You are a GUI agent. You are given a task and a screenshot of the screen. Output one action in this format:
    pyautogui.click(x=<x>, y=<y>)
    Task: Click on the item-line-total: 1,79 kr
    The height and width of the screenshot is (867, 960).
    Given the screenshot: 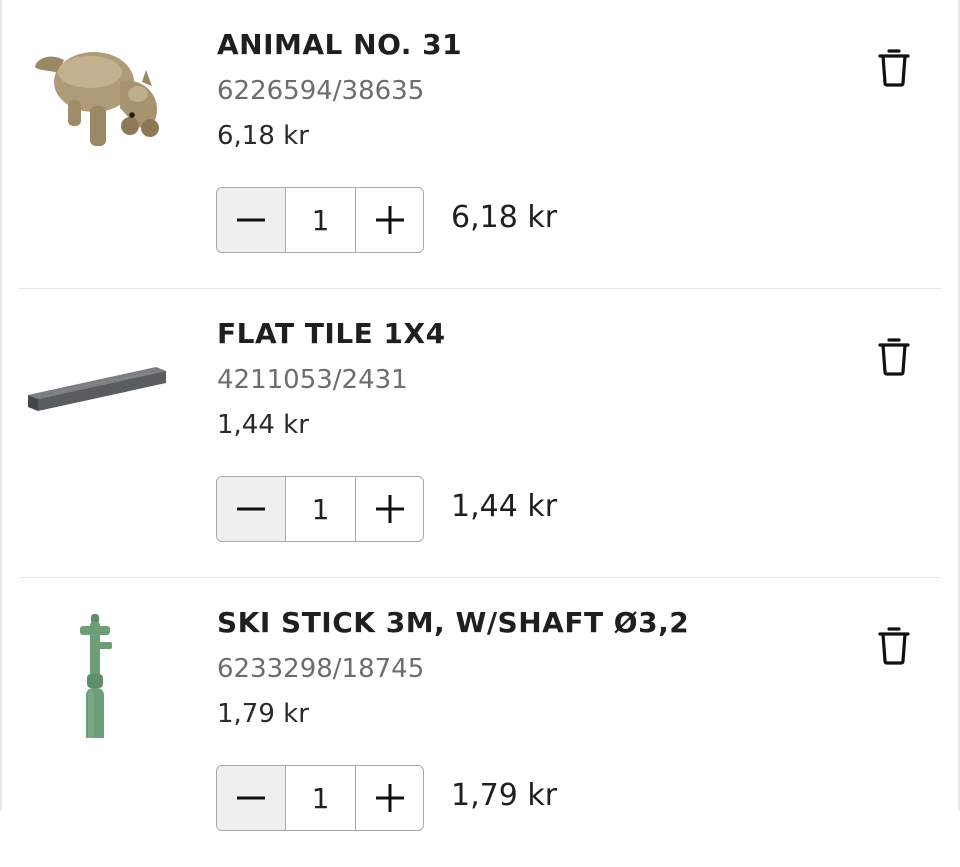 What is the action you would take?
    pyautogui.click(x=504, y=795)
    